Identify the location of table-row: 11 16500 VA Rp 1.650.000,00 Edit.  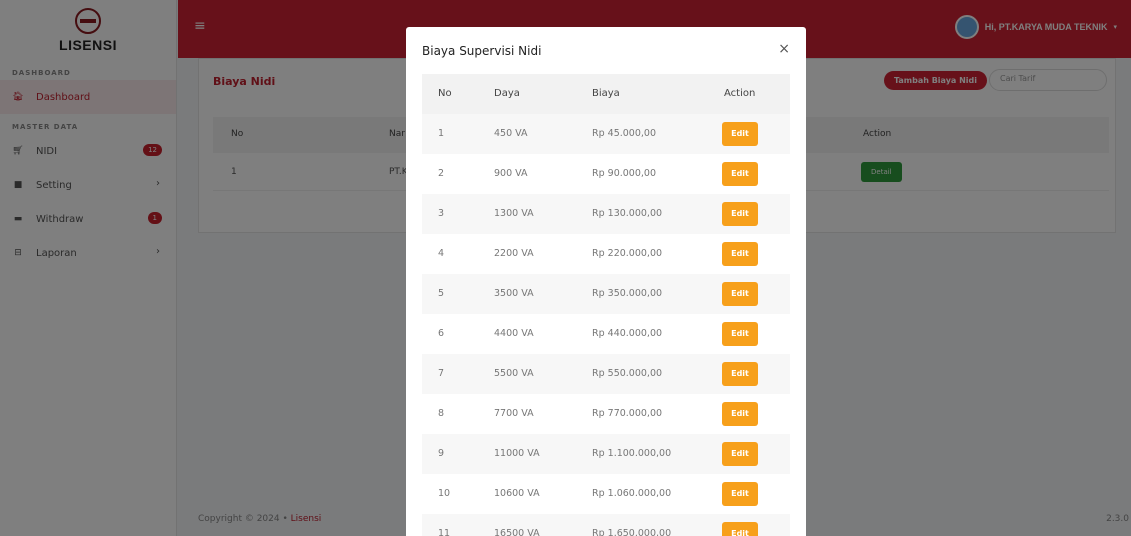
(606, 525).